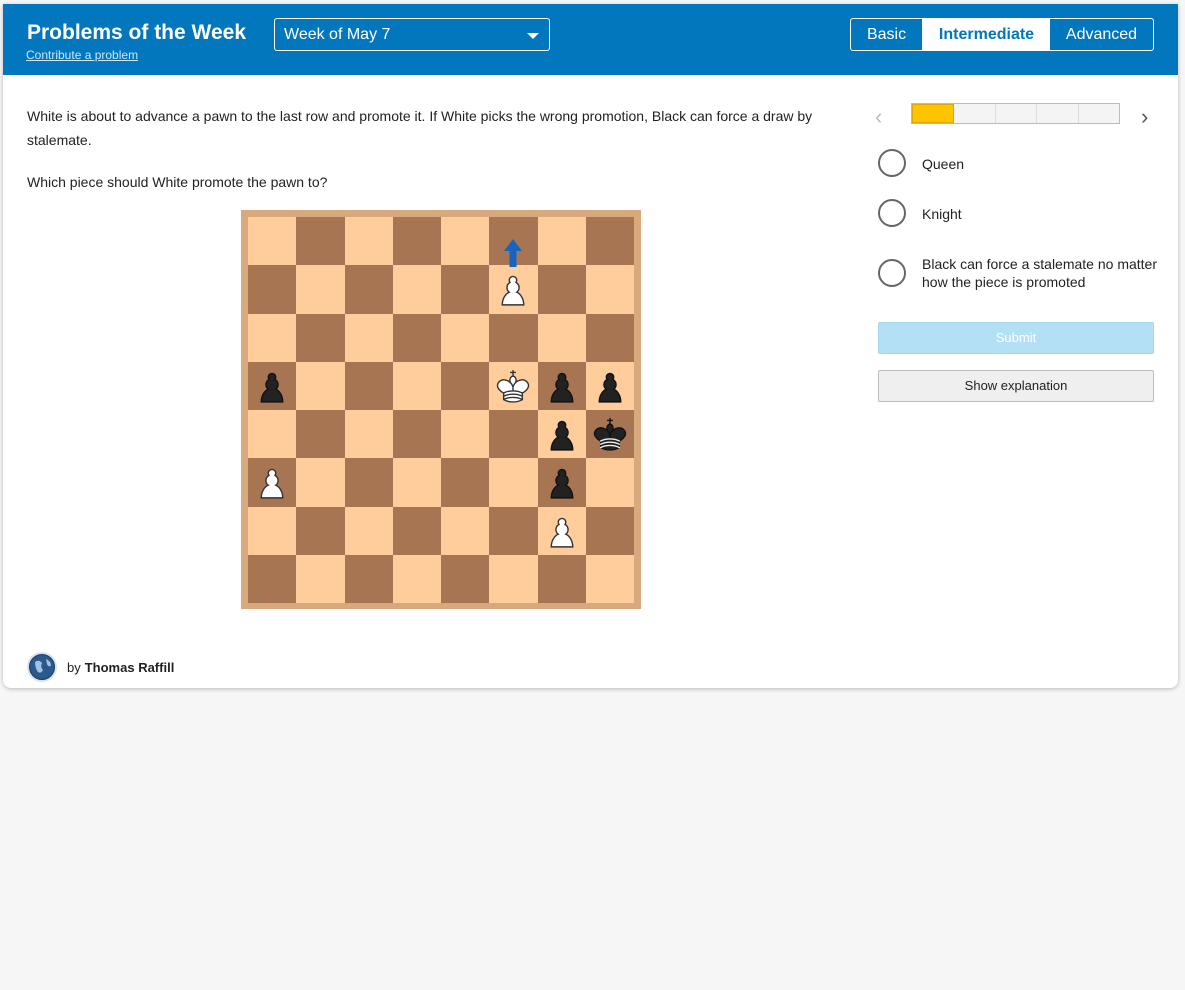  What do you see at coordinates (368, 385) in the screenshot?
I see `board-square-c5` at bounding box center [368, 385].